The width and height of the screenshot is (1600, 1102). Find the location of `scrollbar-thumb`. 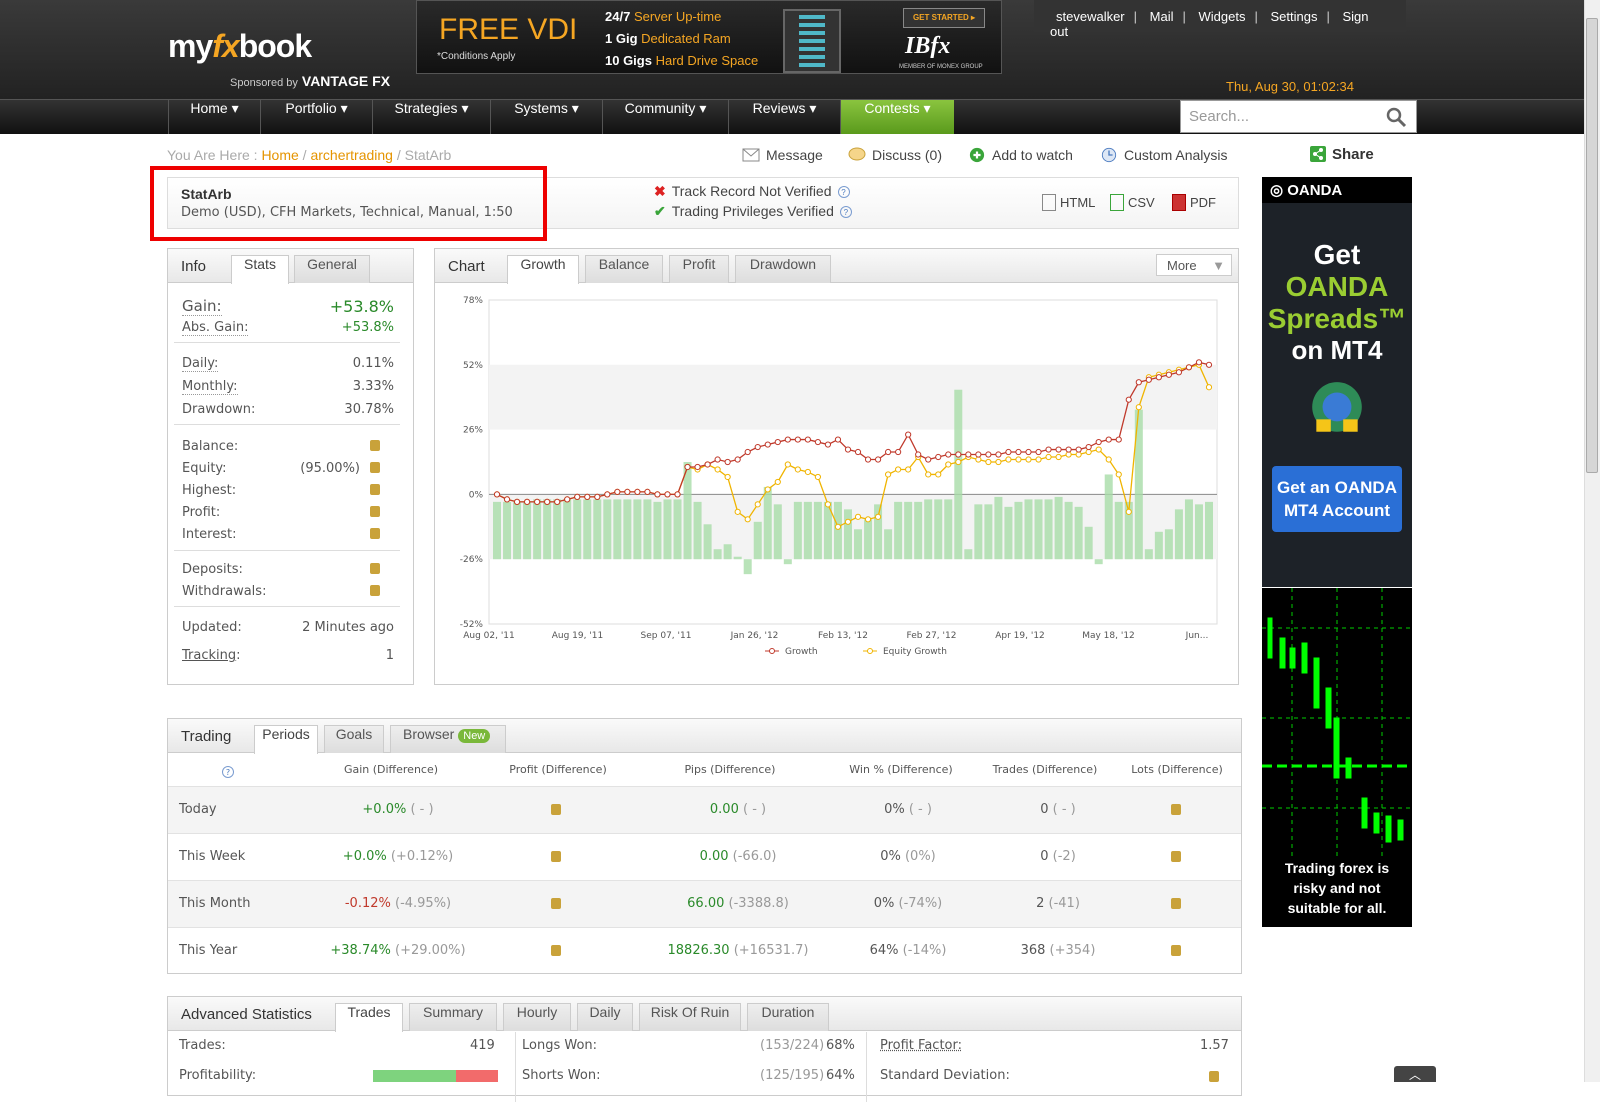

scrollbar-thumb is located at coordinates (1592, 245).